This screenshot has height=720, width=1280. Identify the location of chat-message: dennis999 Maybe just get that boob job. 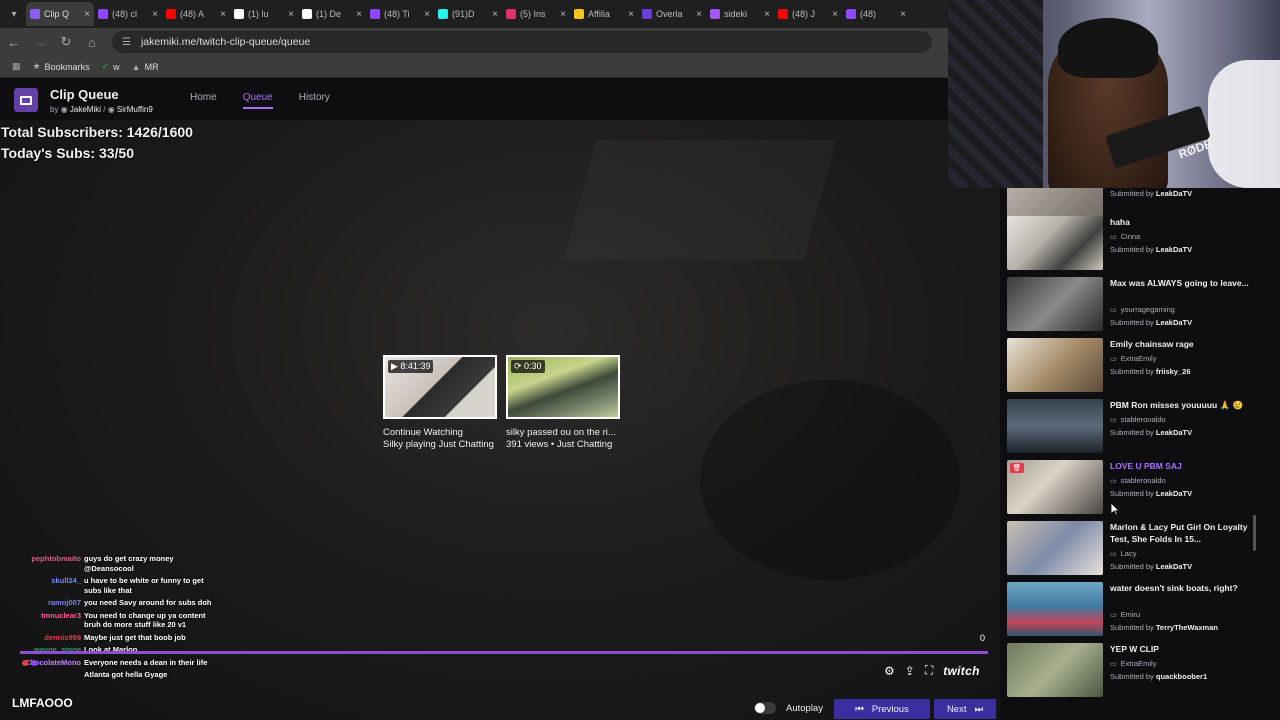
(108, 638).